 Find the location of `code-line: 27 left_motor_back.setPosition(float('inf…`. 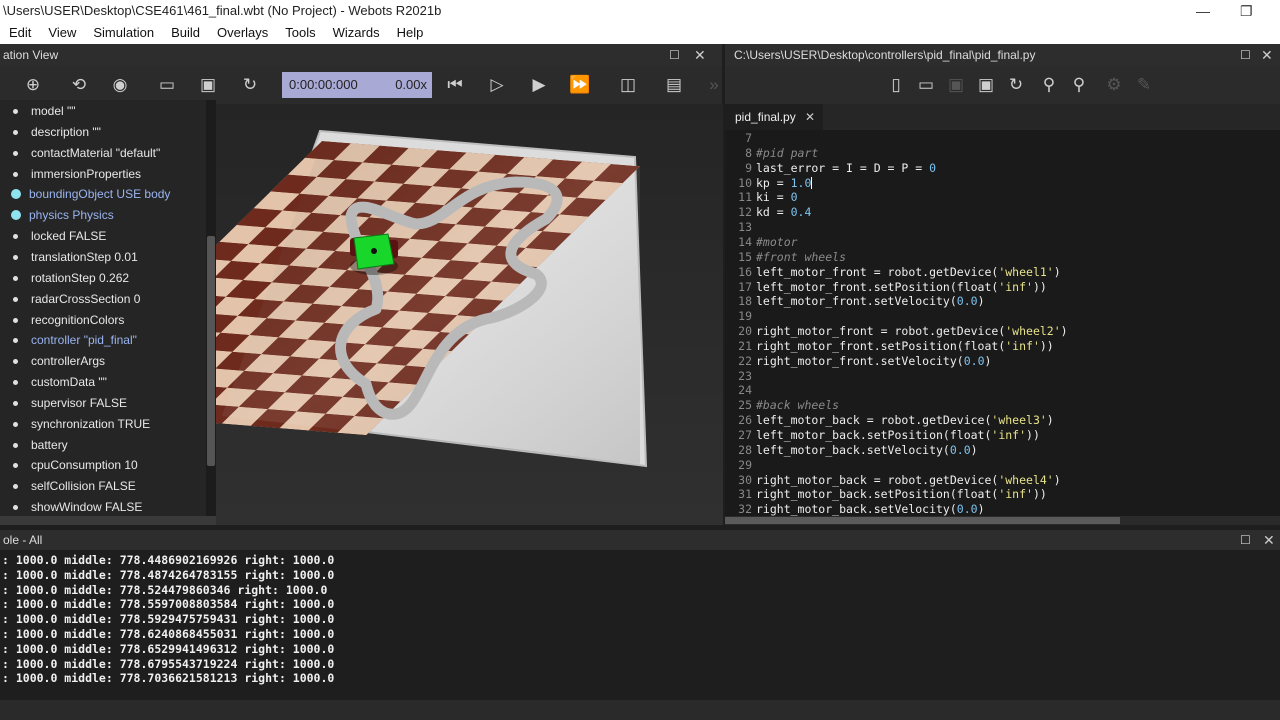

code-line: 27 left_motor_back.setPosition(float('inf… is located at coordinates (882, 435).